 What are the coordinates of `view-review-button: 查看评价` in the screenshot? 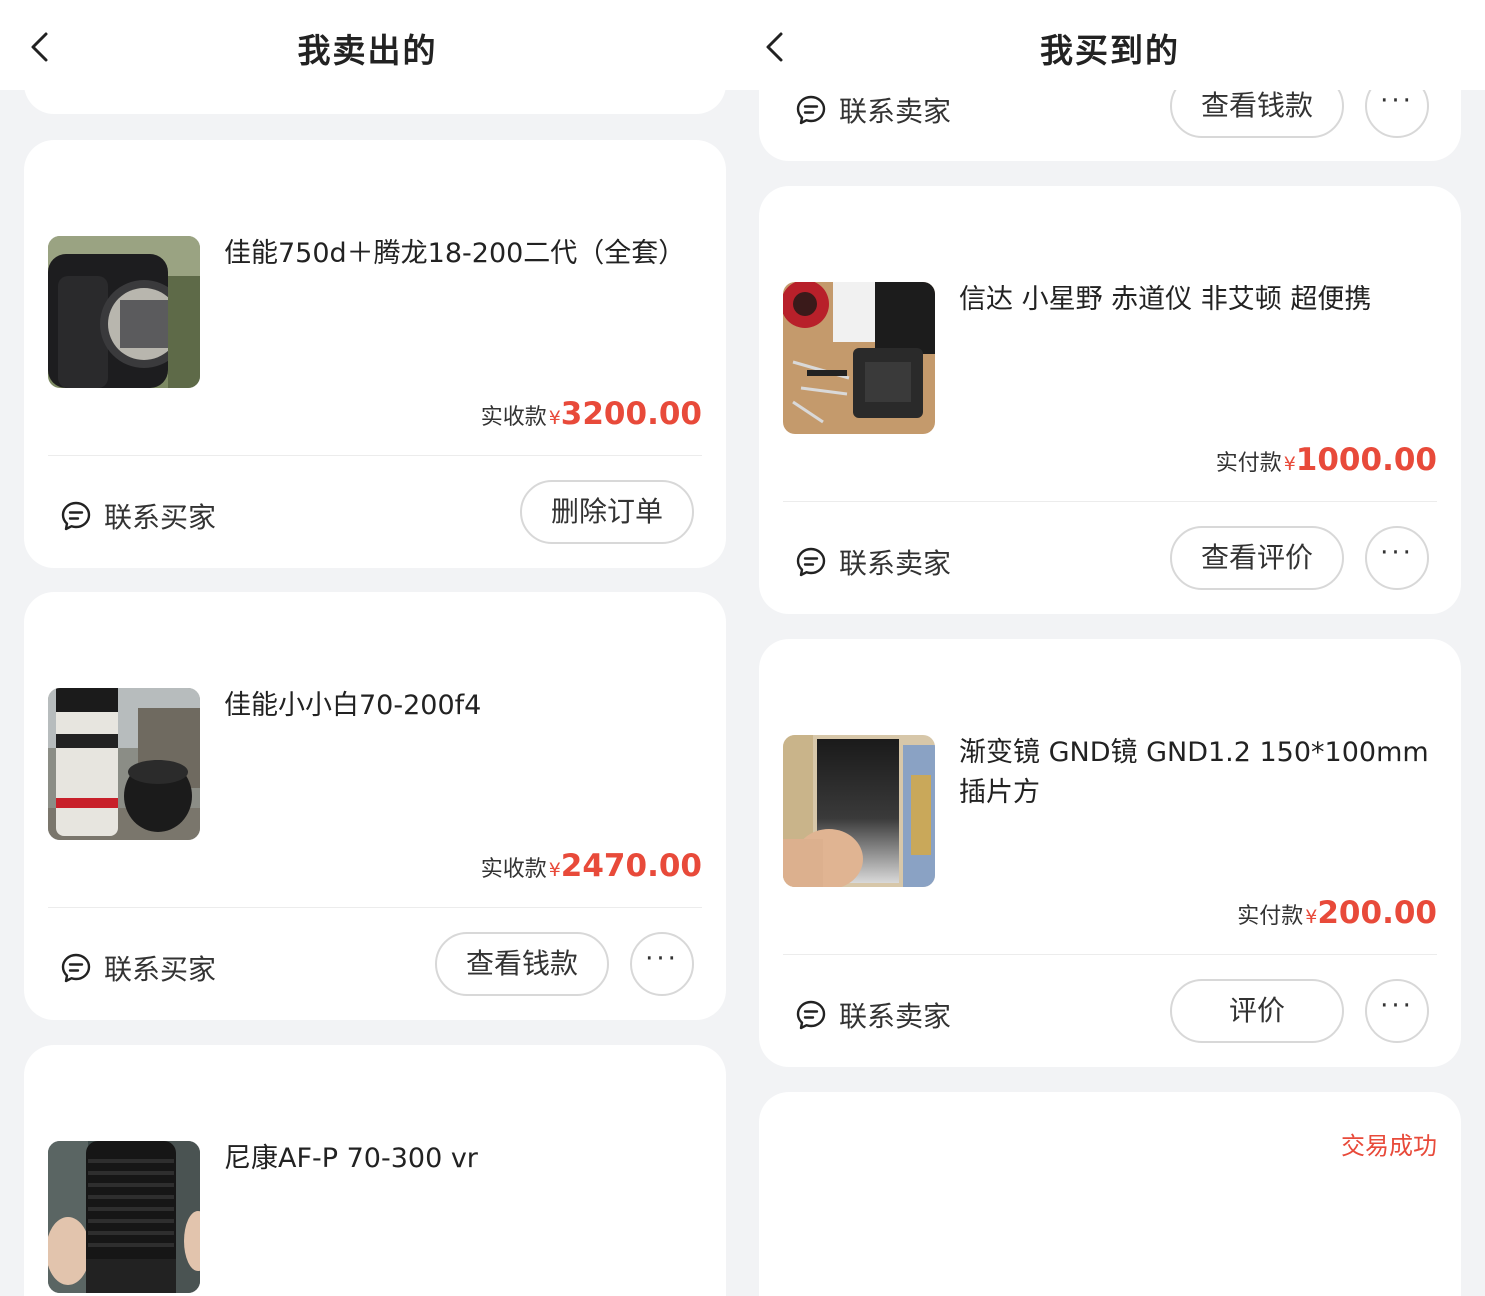 It's located at (1257, 558).